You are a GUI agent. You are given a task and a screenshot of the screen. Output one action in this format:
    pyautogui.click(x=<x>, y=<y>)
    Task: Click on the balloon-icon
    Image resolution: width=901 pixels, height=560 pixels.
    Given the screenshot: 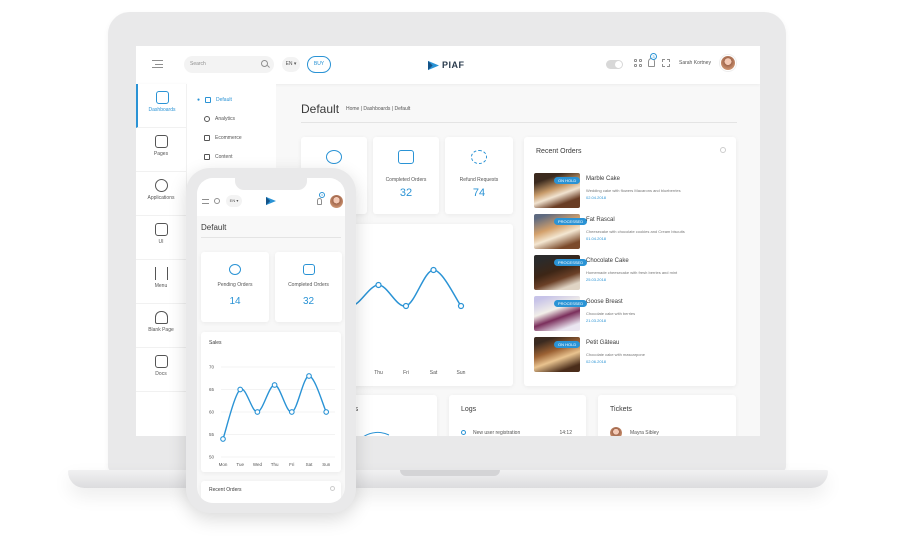 What is the action you would take?
    pyautogui.click(x=161, y=185)
    